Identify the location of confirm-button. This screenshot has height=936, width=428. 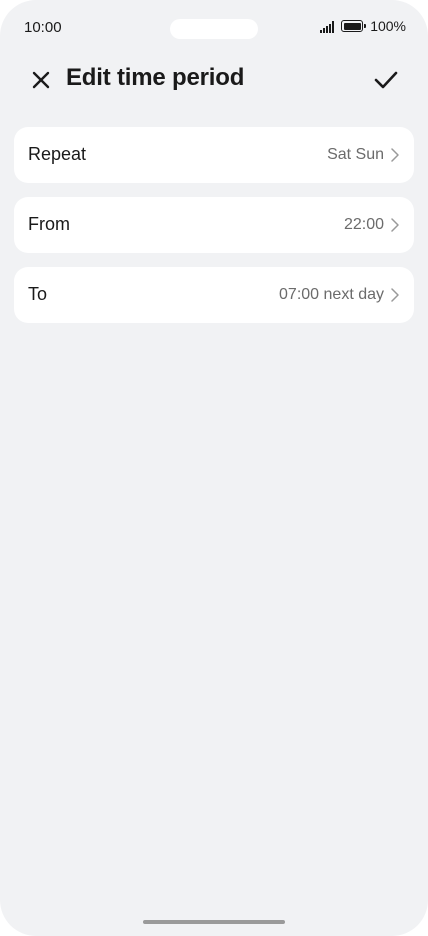
(386, 80).